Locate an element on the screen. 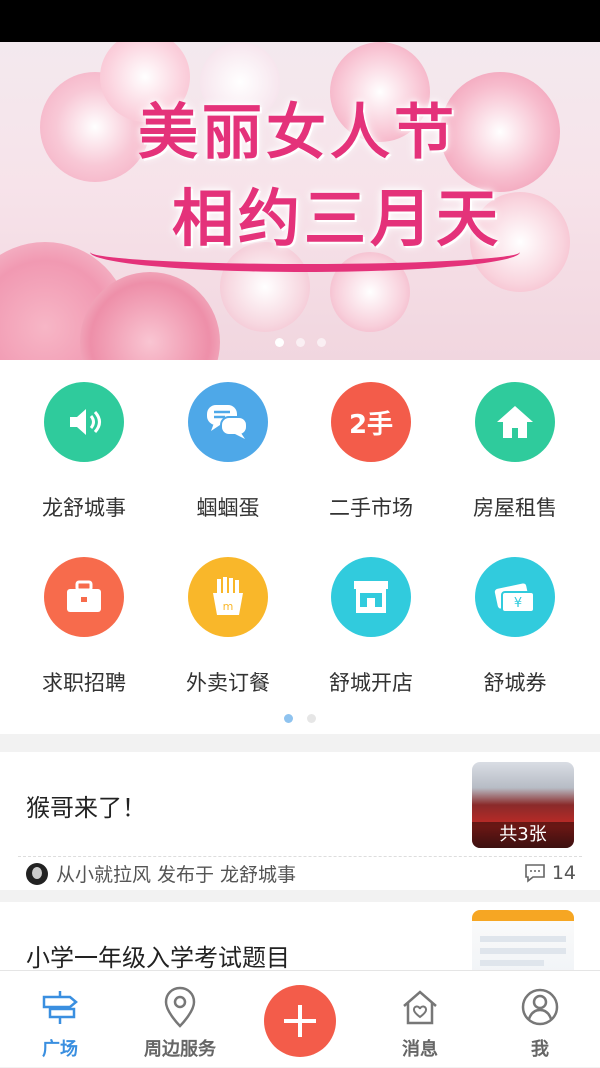 The image size is (600, 1068). home-heart-icon is located at coordinates (420, 1007).